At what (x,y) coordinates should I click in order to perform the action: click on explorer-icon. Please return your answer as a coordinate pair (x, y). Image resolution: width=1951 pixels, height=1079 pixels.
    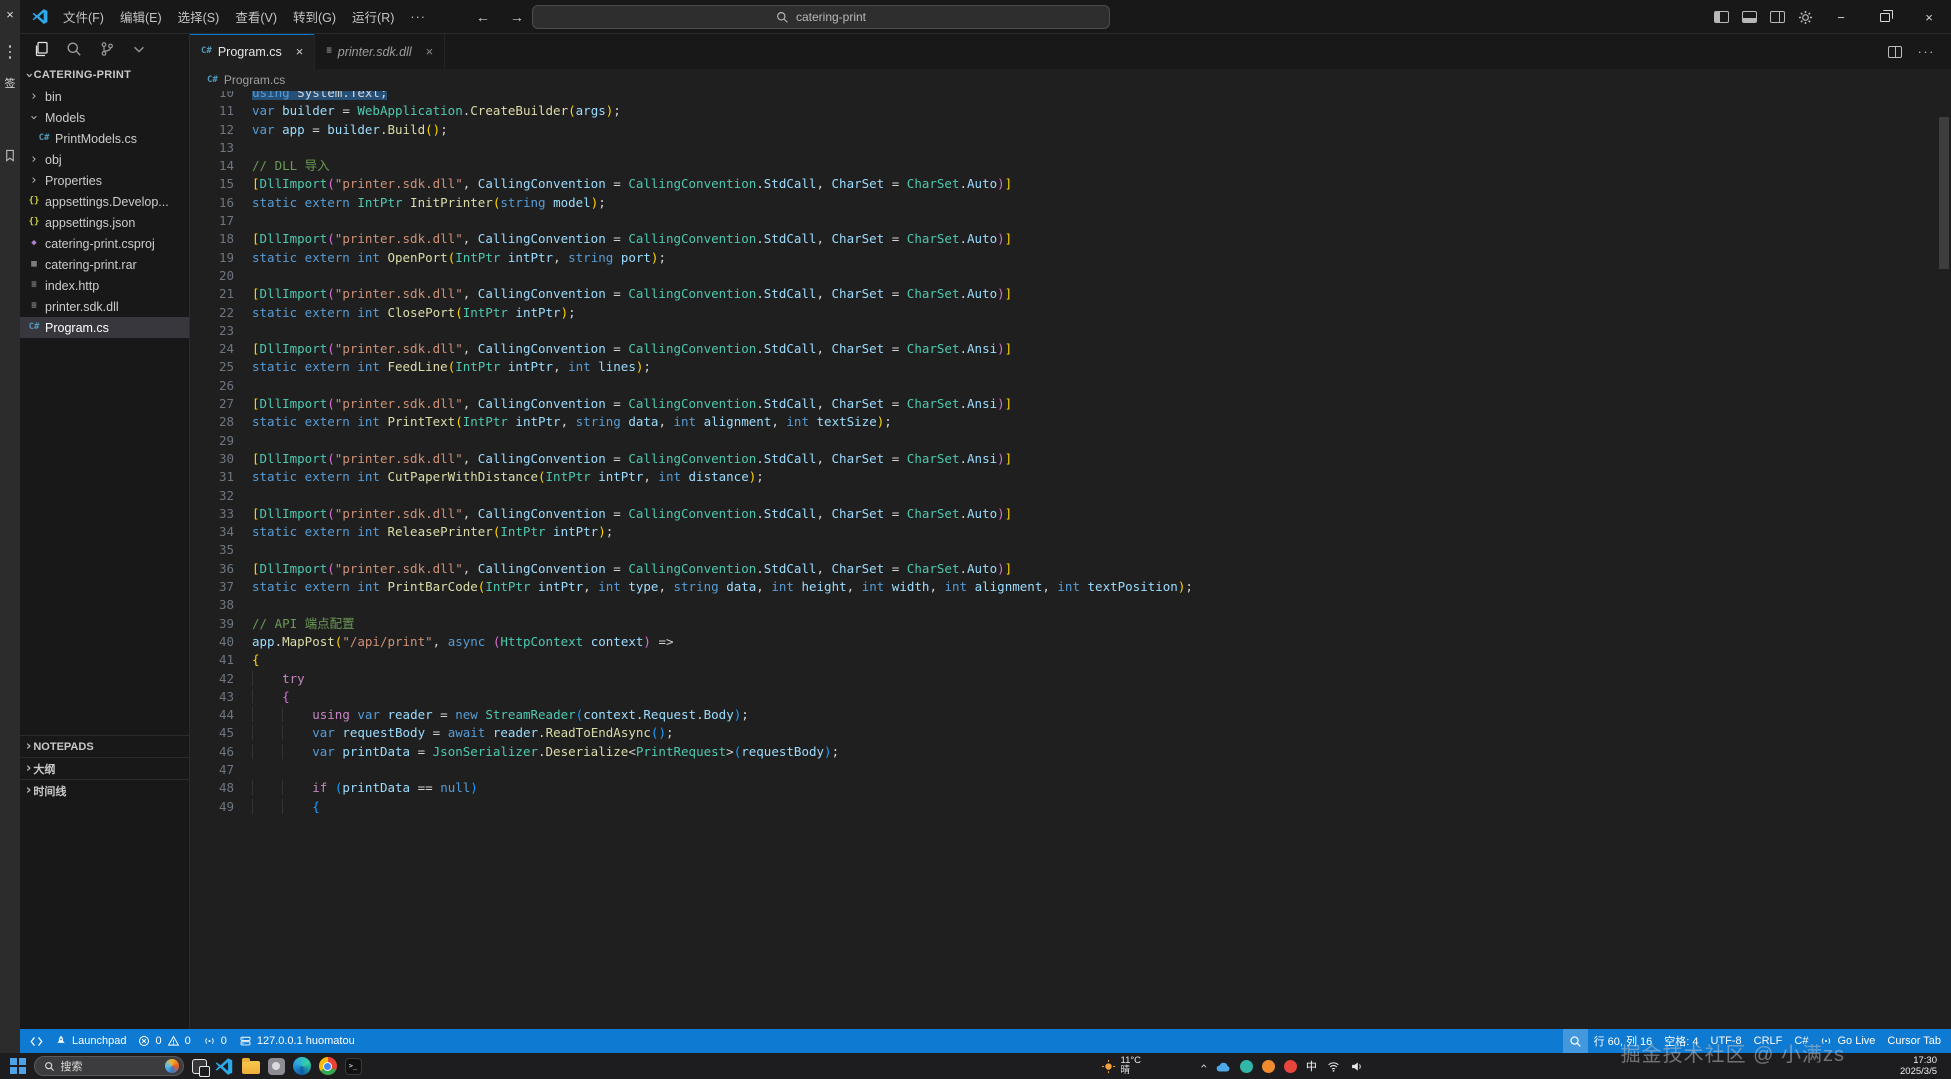
    Looking at the image, I should click on (41, 49).